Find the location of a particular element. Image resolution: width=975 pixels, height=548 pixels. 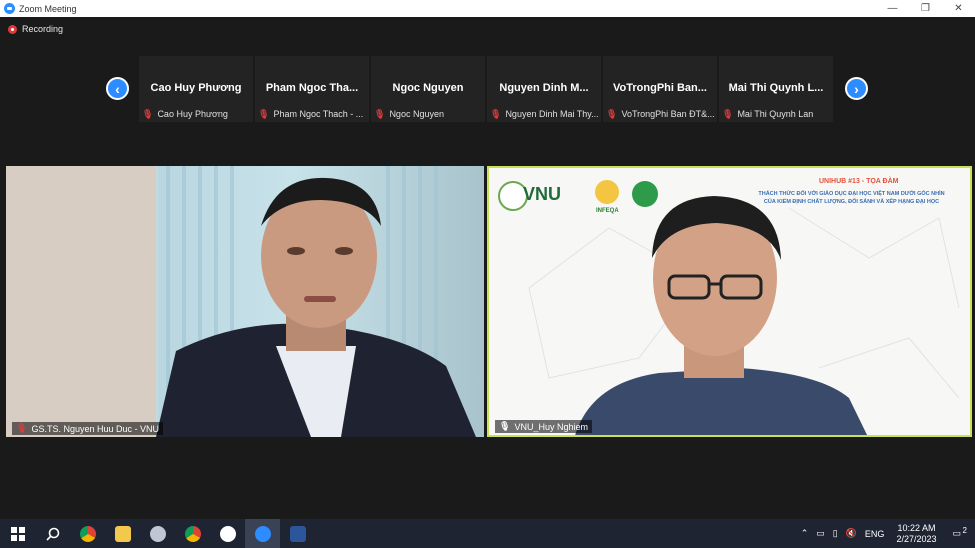

participant-label-text: Cao Huy Phương is located at coordinates (192, 114).